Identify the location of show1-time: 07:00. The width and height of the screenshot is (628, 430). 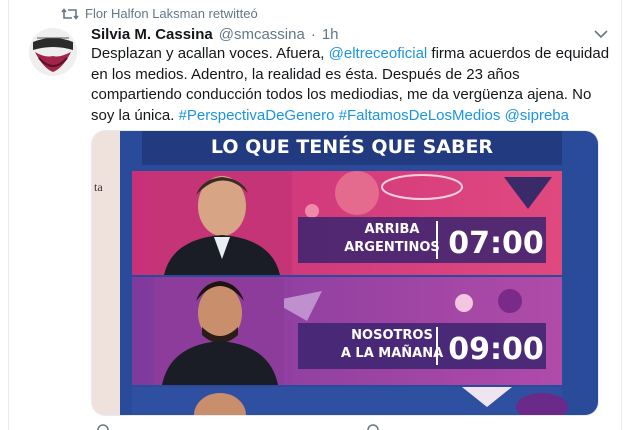
(496, 243).